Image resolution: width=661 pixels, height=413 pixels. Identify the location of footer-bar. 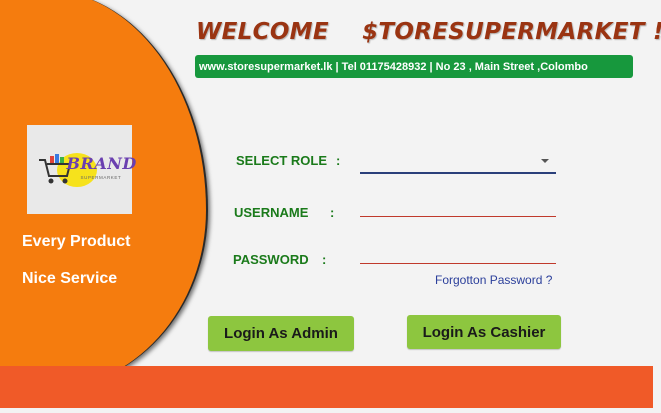
(326, 387).